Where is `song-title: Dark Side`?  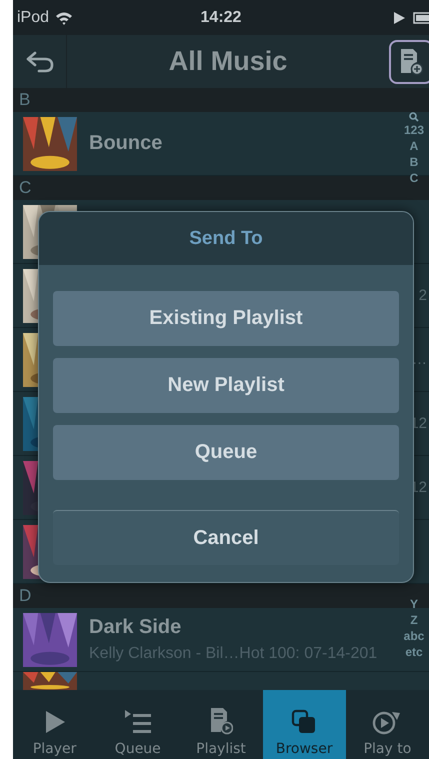 song-title: Dark Side is located at coordinates (135, 627).